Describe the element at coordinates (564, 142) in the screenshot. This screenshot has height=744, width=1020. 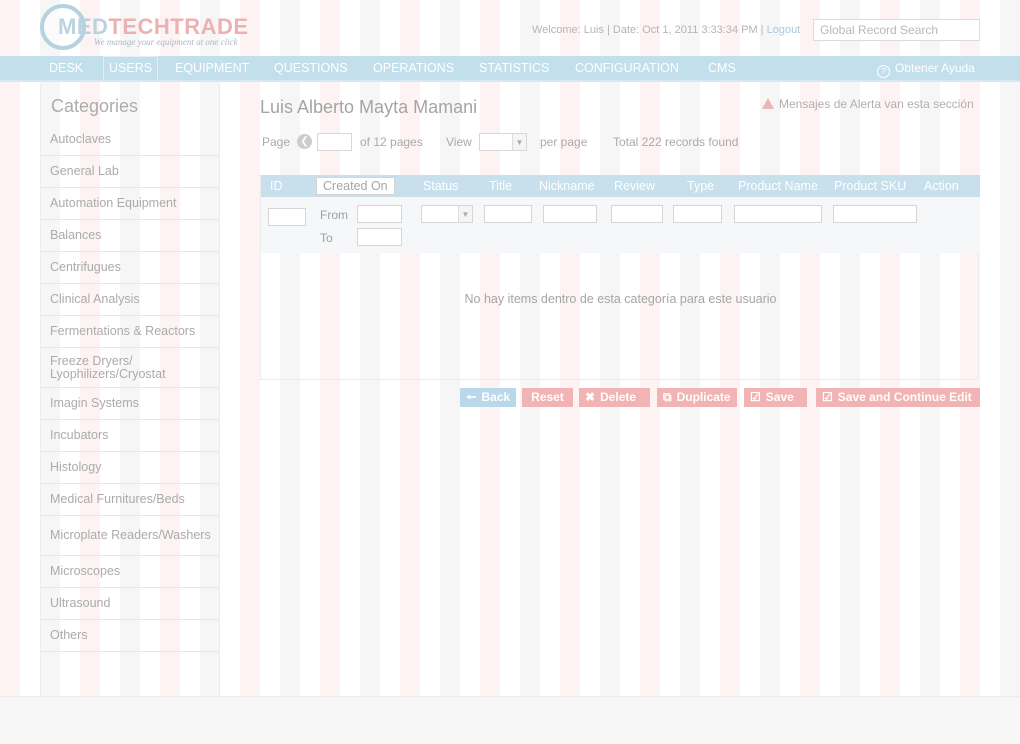
I see `per-page-label: per page` at that location.